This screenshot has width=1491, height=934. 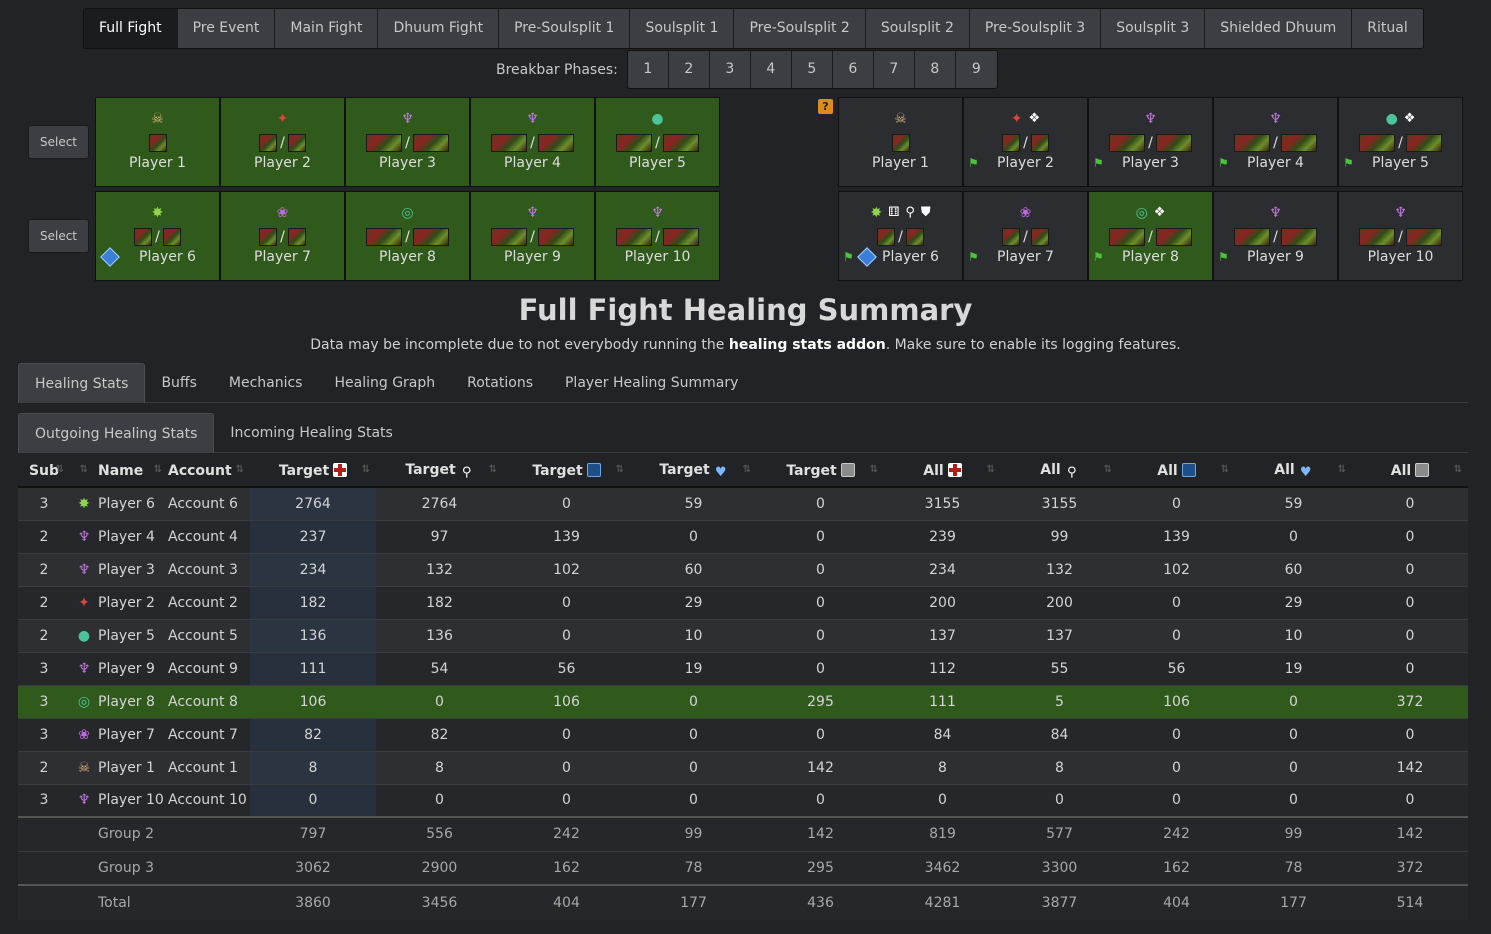 I want to click on phase-tab: Soulsplit 1, so click(x=682, y=28).